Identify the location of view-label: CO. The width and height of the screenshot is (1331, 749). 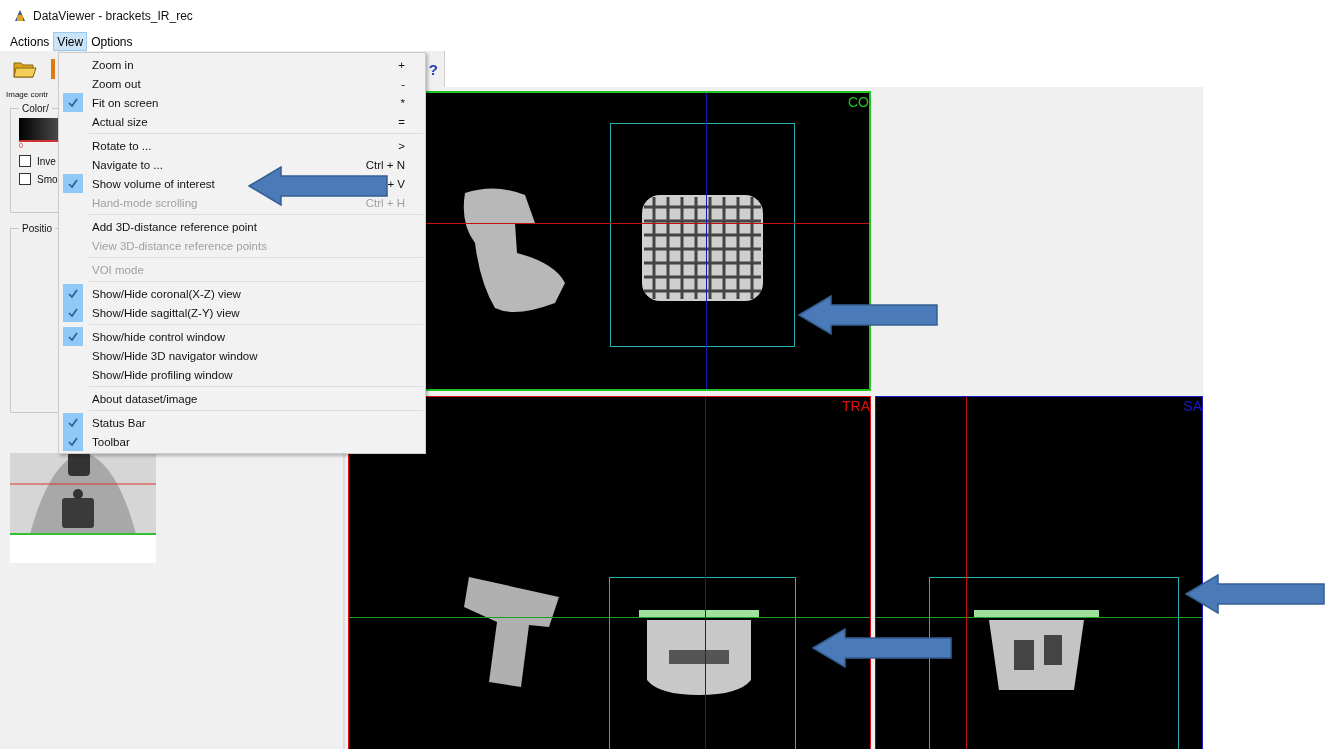
(858, 102).